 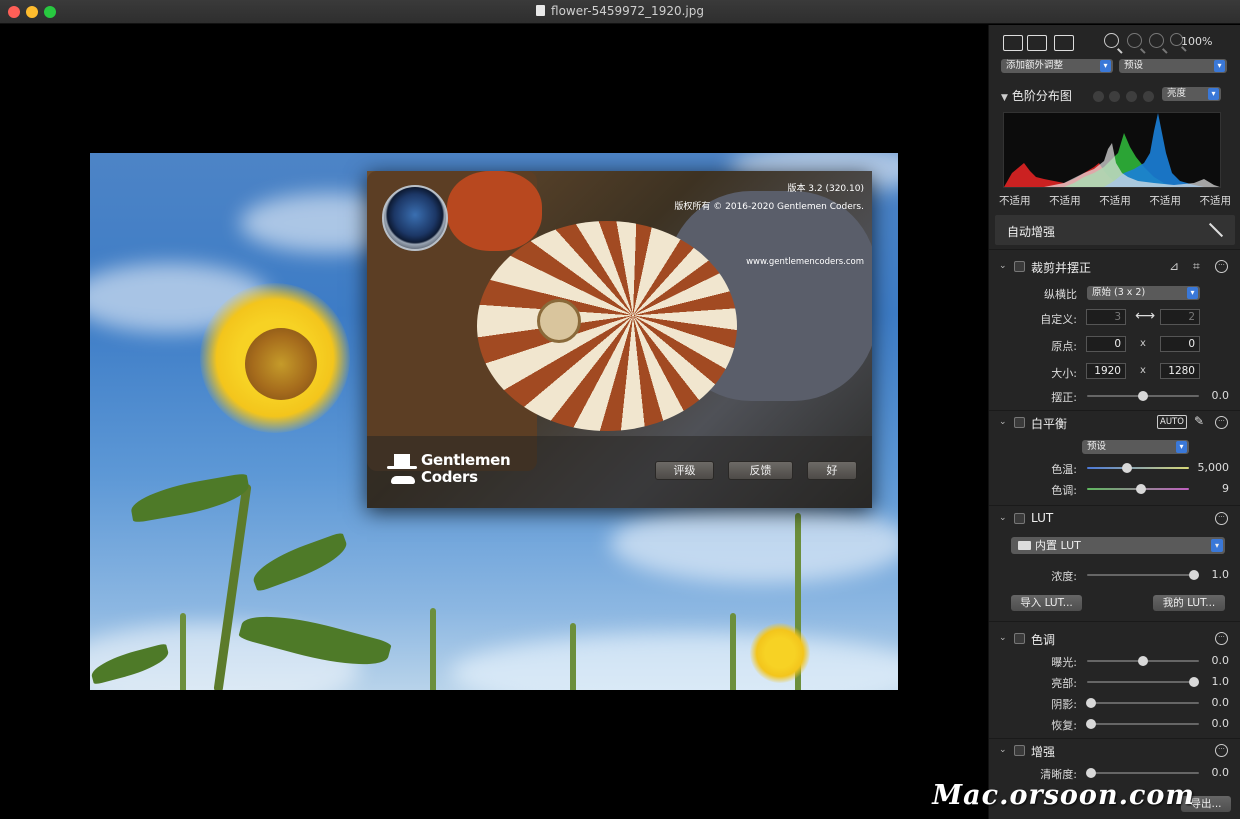 What do you see at coordinates (760, 470) in the screenshot?
I see `feedback-button: 反馈` at bounding box center [760, 470].